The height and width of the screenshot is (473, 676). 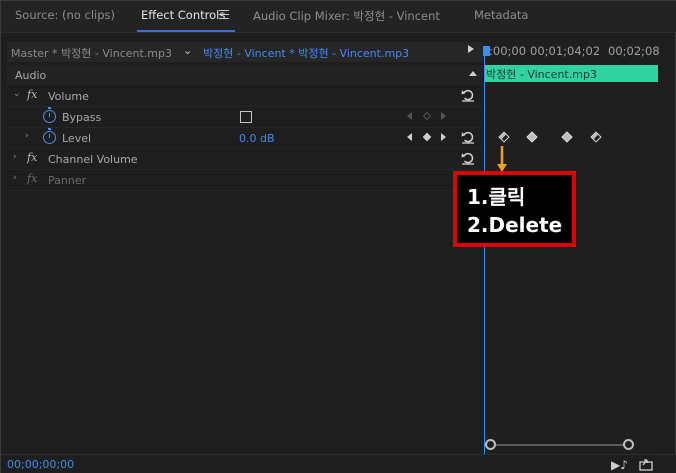 What do you see at coordinates (183, 15) in the screenshot?
I see `tab-effect-controls: Effect Controls` at bounding box center [183, 15].